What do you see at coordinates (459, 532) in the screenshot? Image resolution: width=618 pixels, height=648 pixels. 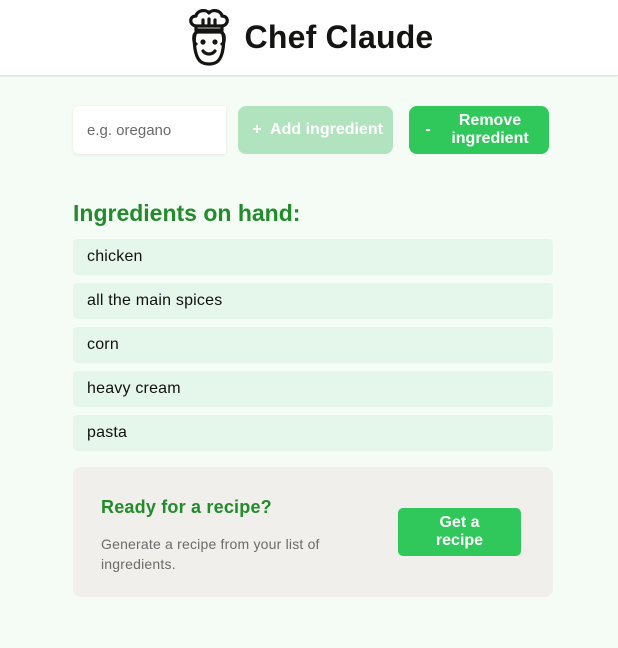 I see `get-recipe-button: Get a recipe` at bounding box center [459, 532].